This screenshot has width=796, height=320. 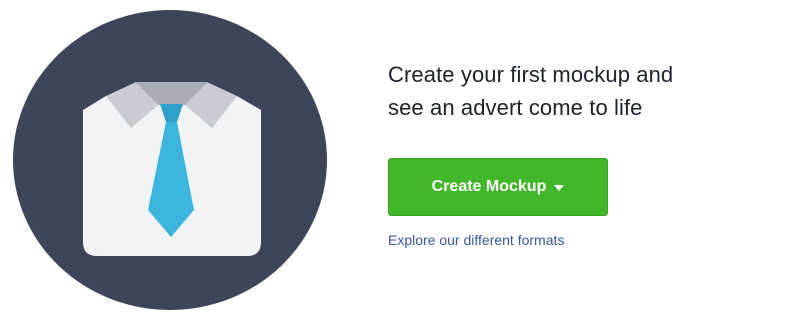 I want to click on create-mockup-button: Create Mockup, so click(x=498, y=187).